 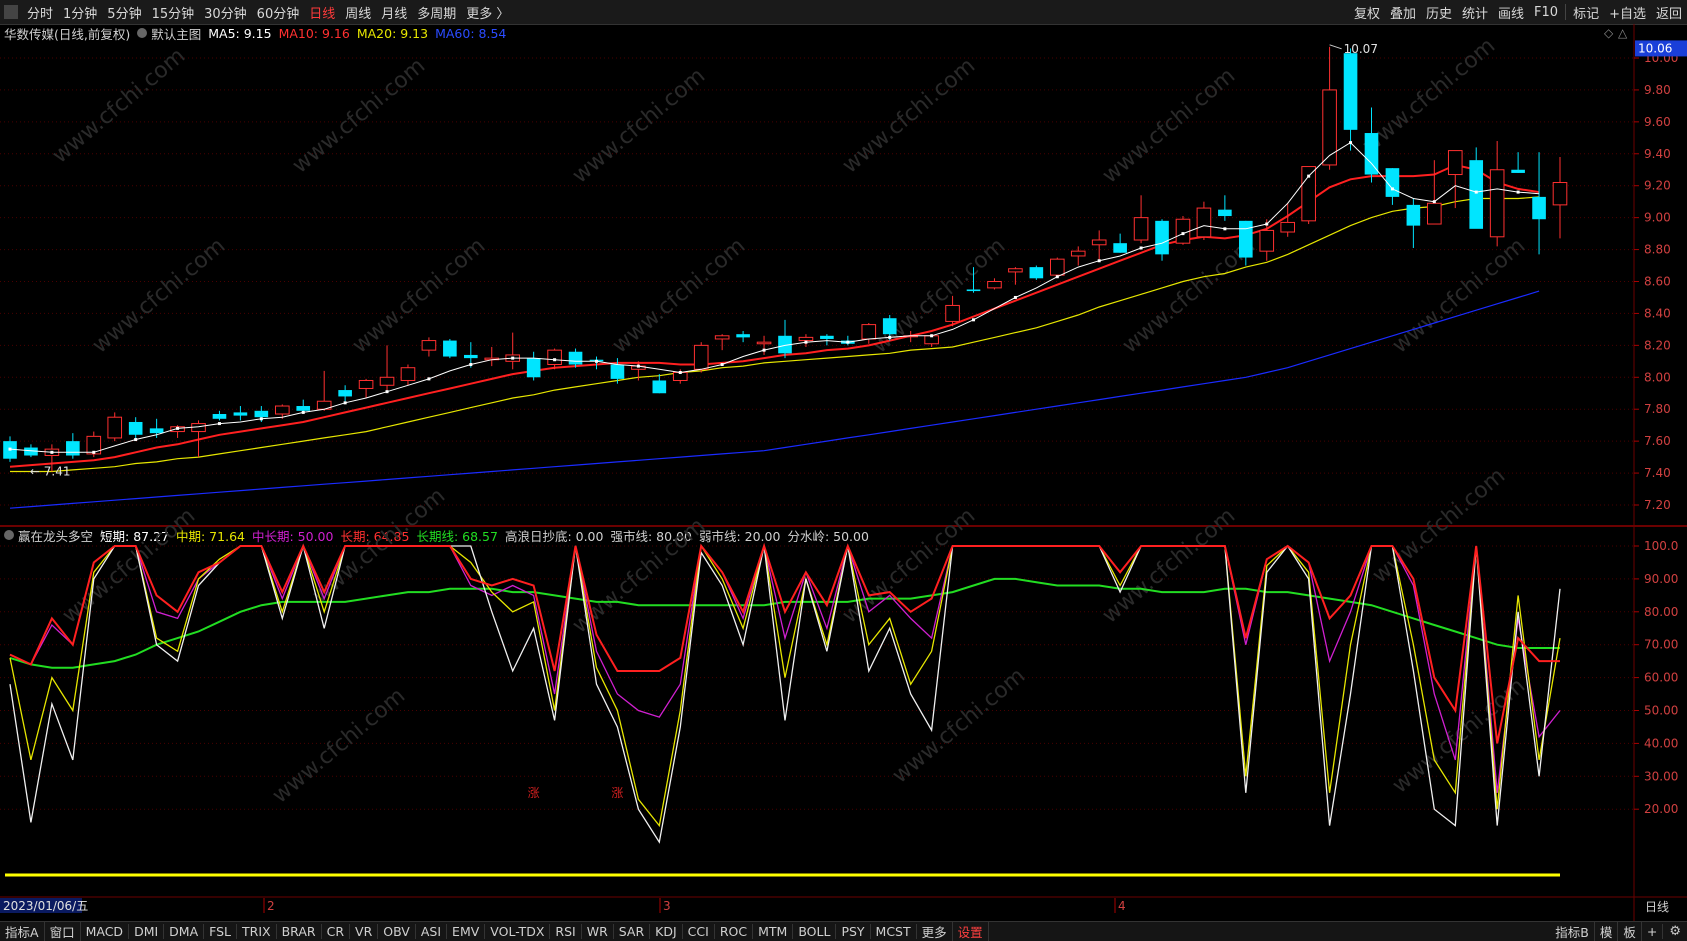 I want to click on indicator-tab-25: 设置, so click(x=971, y=931).